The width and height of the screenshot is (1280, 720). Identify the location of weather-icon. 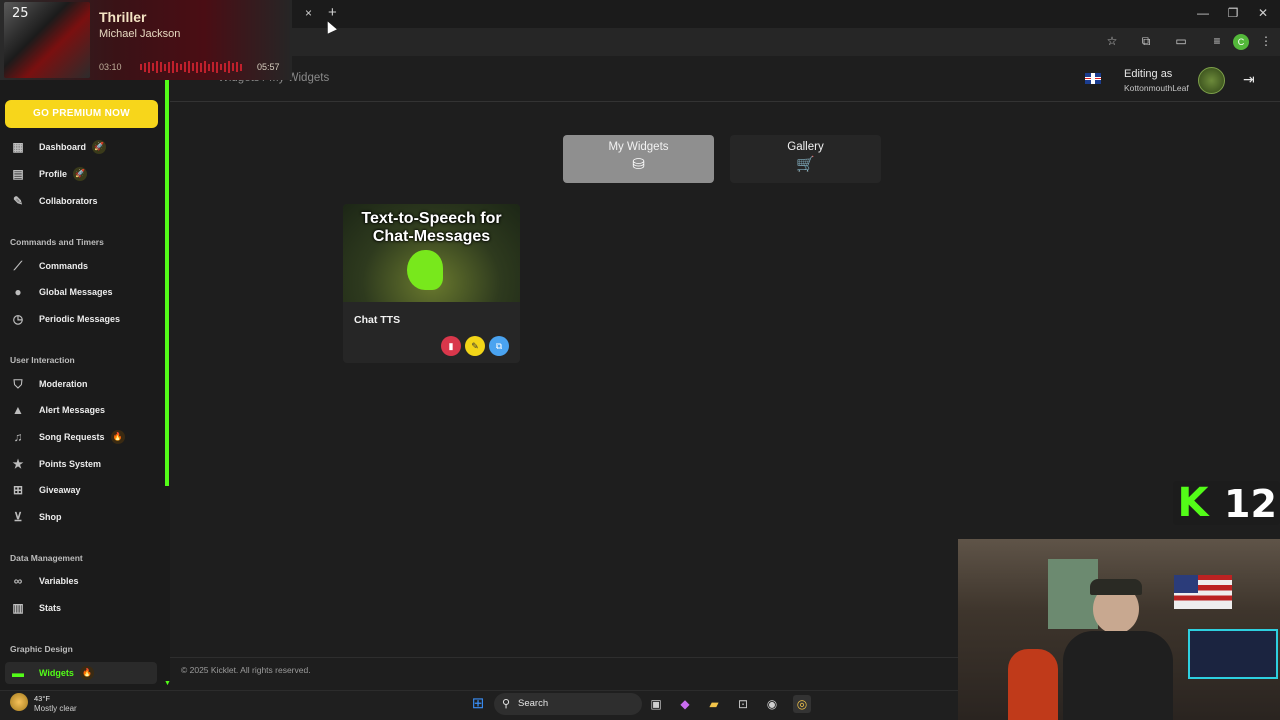
(19, 702).